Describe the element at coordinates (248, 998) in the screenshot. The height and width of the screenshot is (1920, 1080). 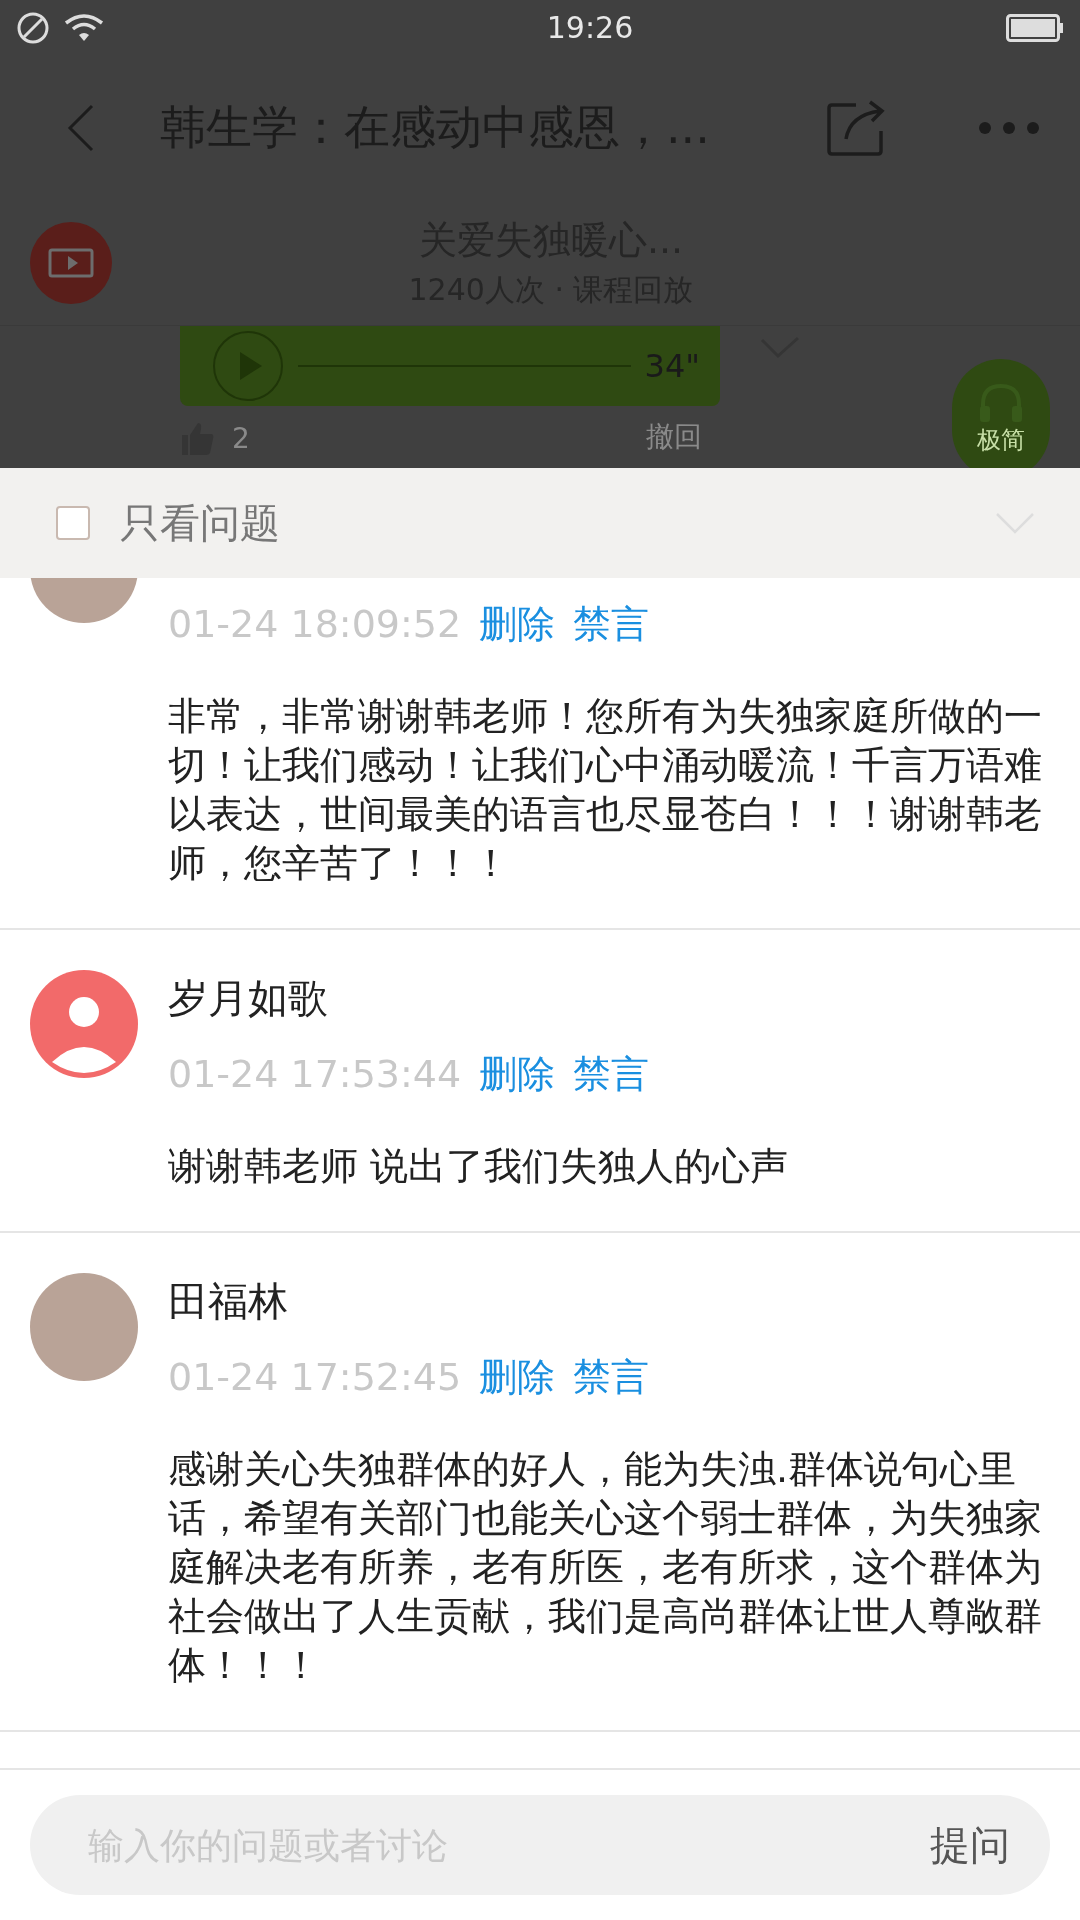
I see `user-name: 岁月如歌` at that location.